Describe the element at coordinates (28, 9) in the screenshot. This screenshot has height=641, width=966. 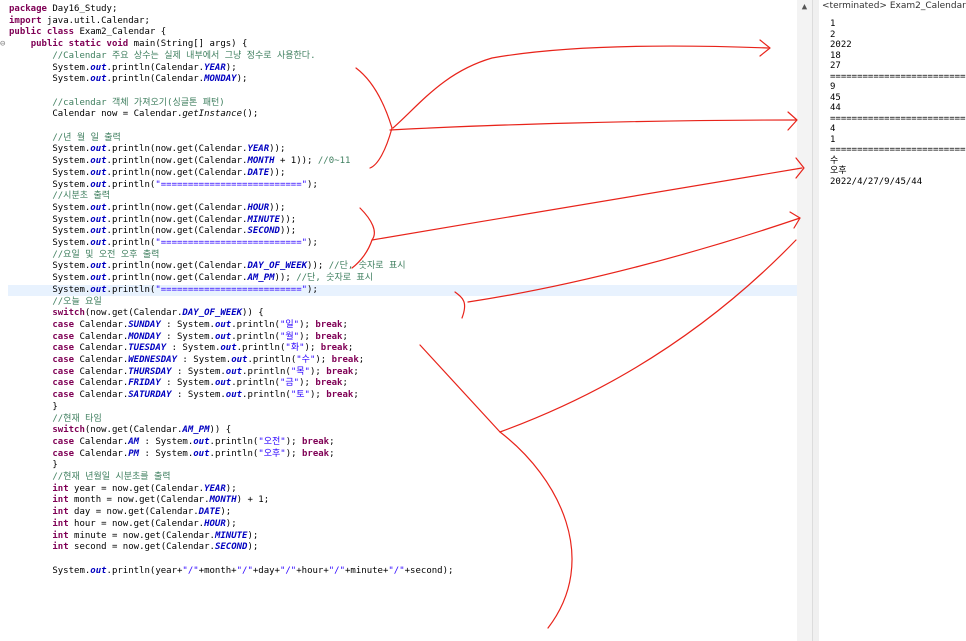
I see `code-token: package` at that location.